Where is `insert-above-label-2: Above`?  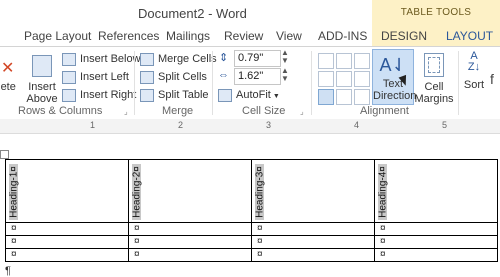 insert-above-label-2: Above is located at coordinates (42, 99).